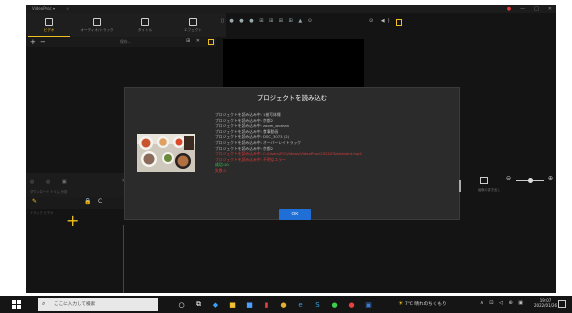  Describe the element at coordinates (49, 22) in the screenshot. I see `video-icon` at that location.